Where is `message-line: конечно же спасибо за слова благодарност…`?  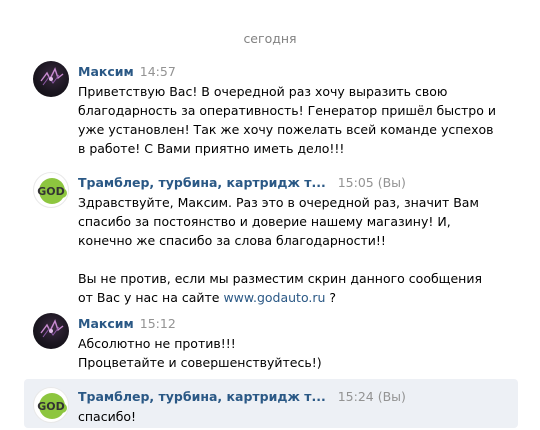
message-line: конечно же спасибо за слова благодарност… is located at coordinates (232, 240).